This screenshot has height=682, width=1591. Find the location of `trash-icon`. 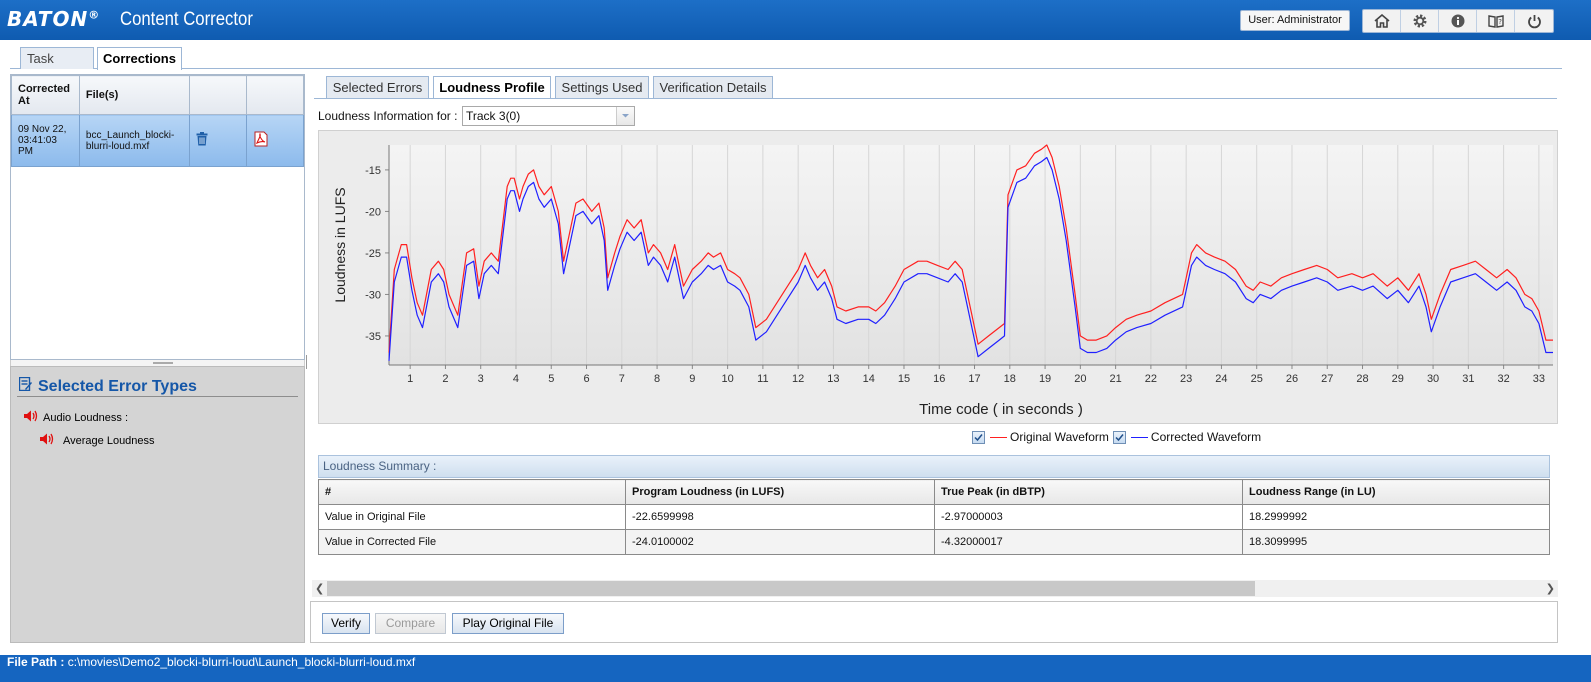

trash-icon is located at coordinates (202, 140).